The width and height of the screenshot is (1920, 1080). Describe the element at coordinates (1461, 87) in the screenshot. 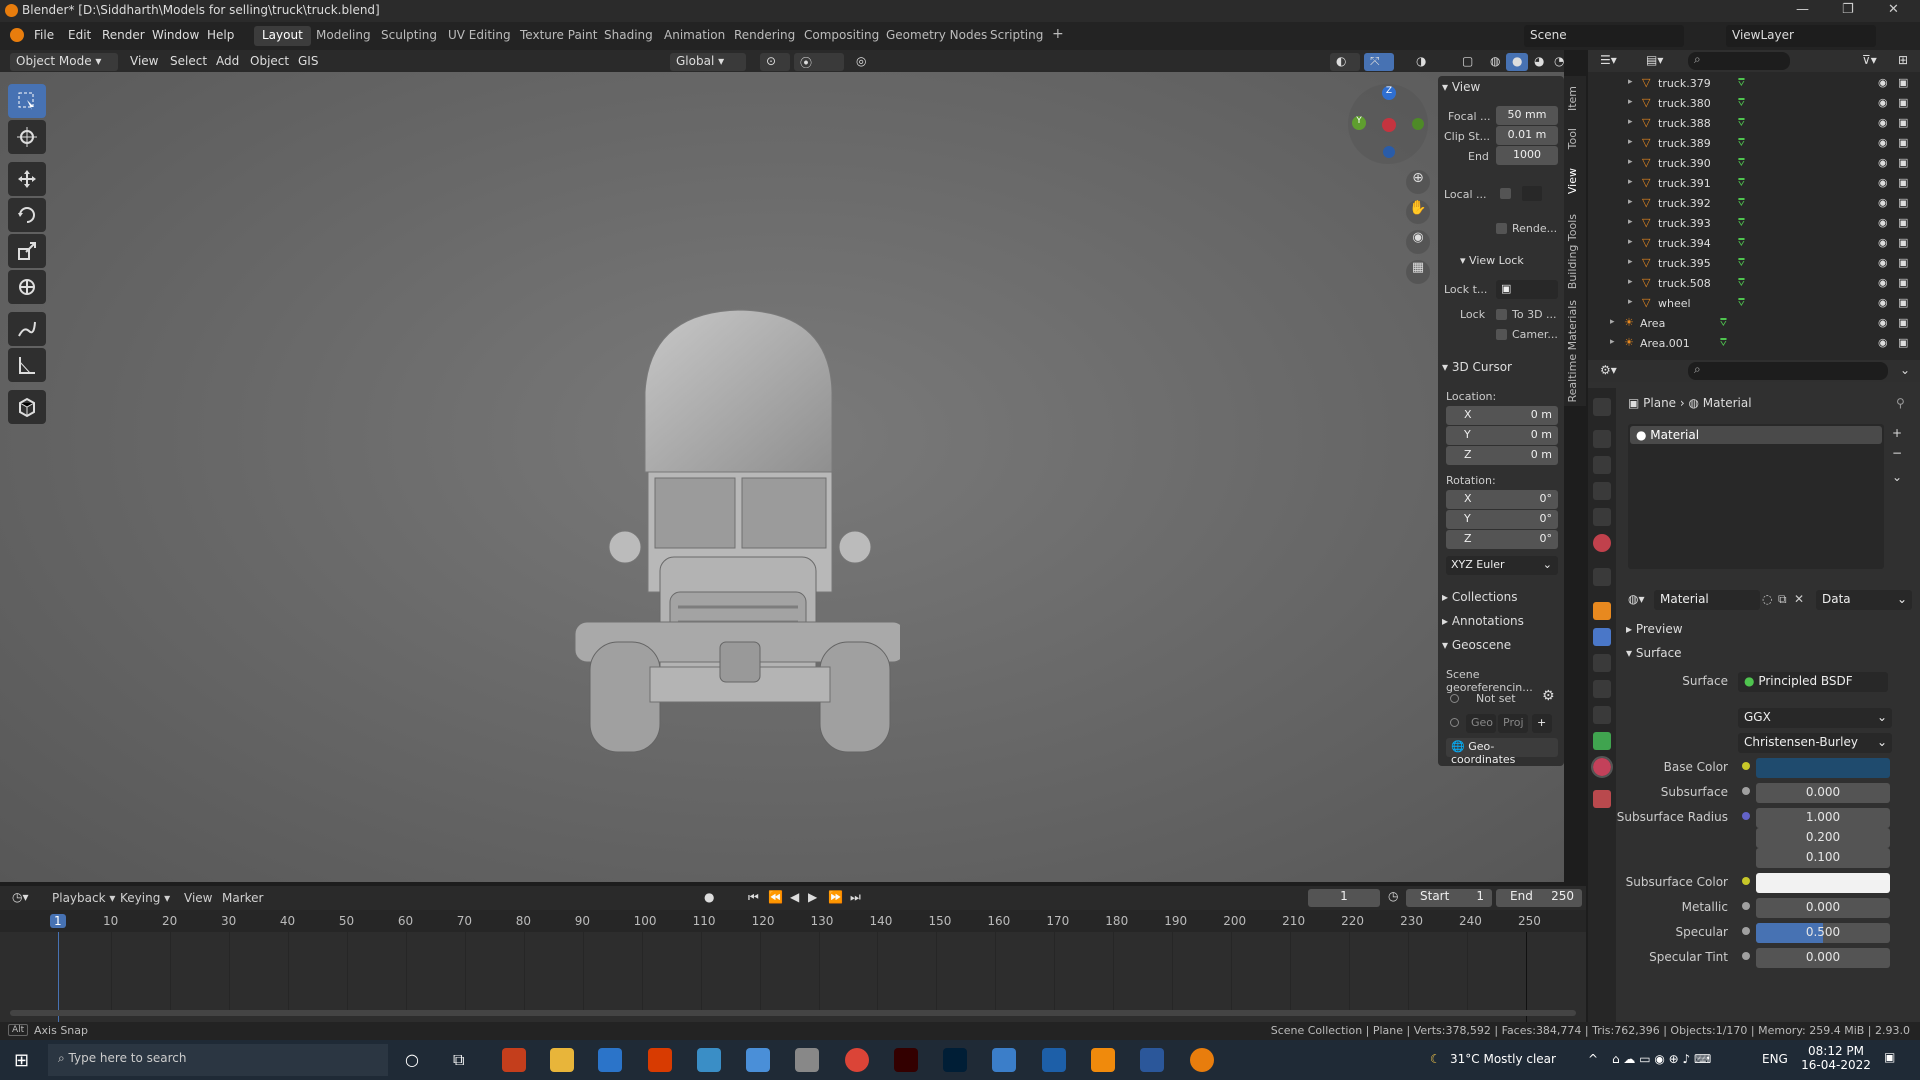

I see `view-section-header: ▾ View` at that location.